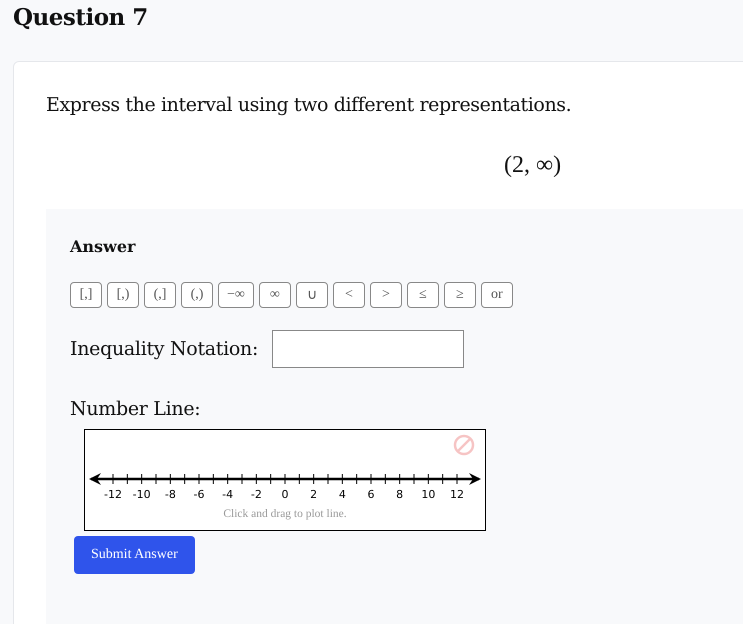 Image resolution: width=743 pixels, height=624 pixels. Describe the element at coordinates (199, 494) in the screenshot. I see `tick-label: -6` at that location.